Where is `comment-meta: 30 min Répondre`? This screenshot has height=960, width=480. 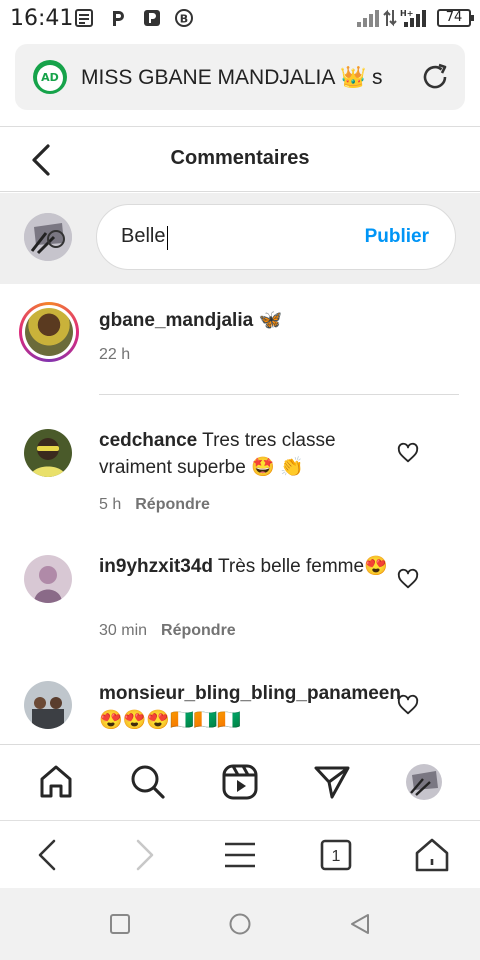 comment-meta: 30 min Répondre is located at coordinates (167, 631).